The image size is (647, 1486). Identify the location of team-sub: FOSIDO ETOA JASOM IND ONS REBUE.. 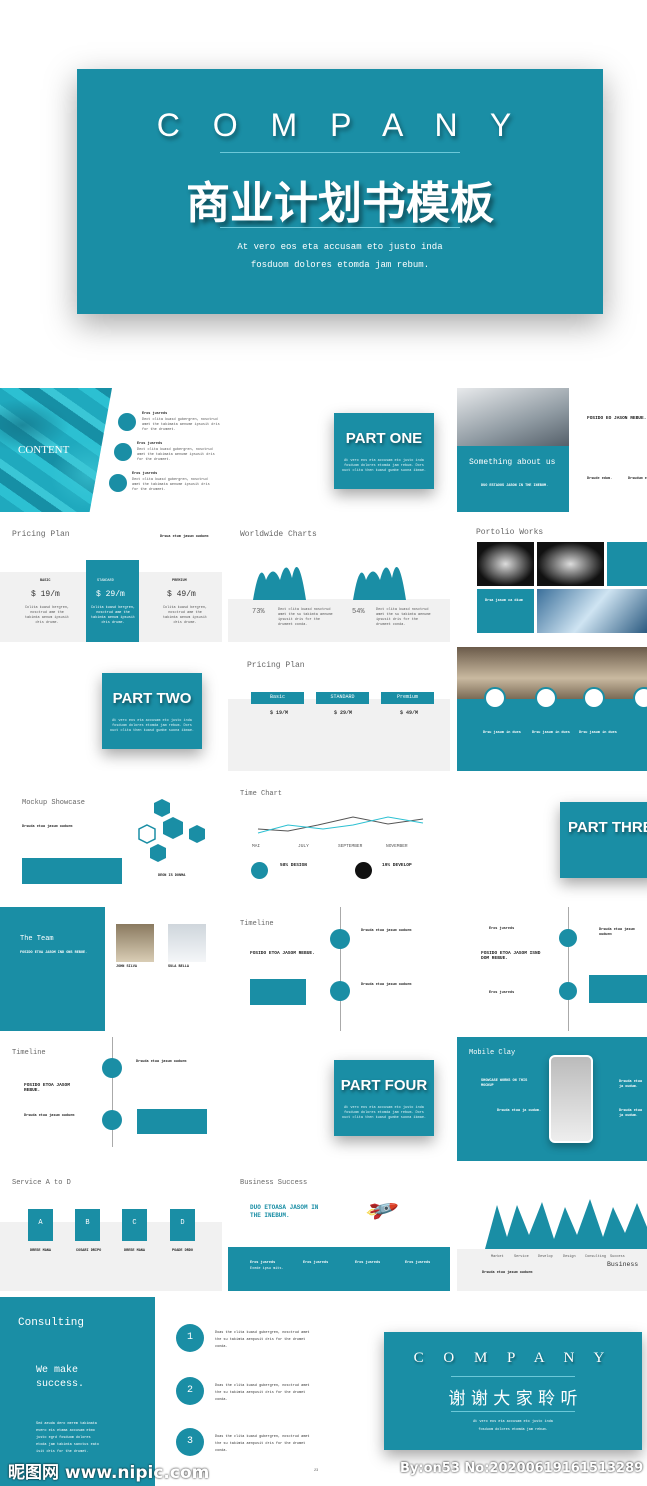
(54, 953).